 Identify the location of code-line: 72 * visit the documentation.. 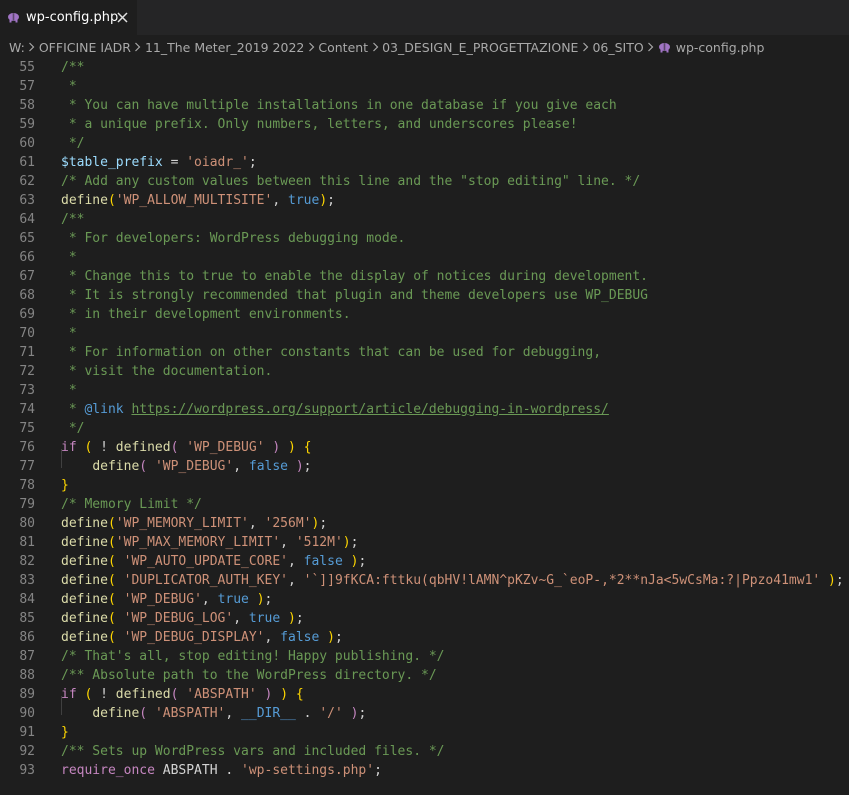
(424, 371).